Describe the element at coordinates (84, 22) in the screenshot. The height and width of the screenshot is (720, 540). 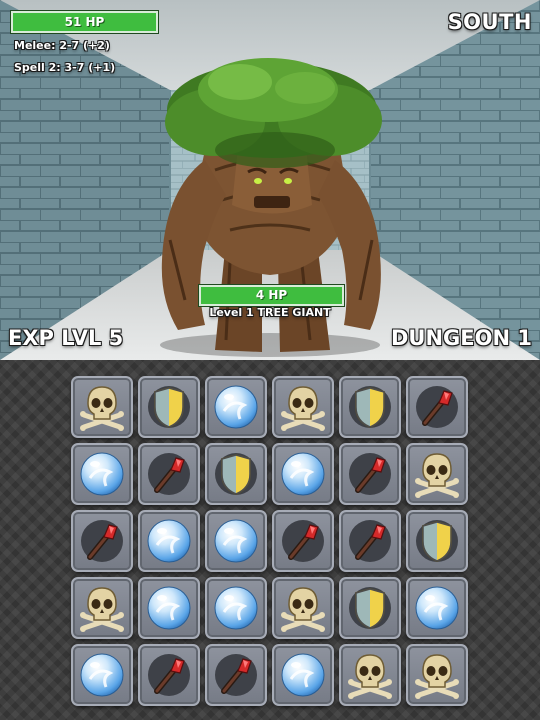
I see `player-hp-bar: 51 HP` at that location.